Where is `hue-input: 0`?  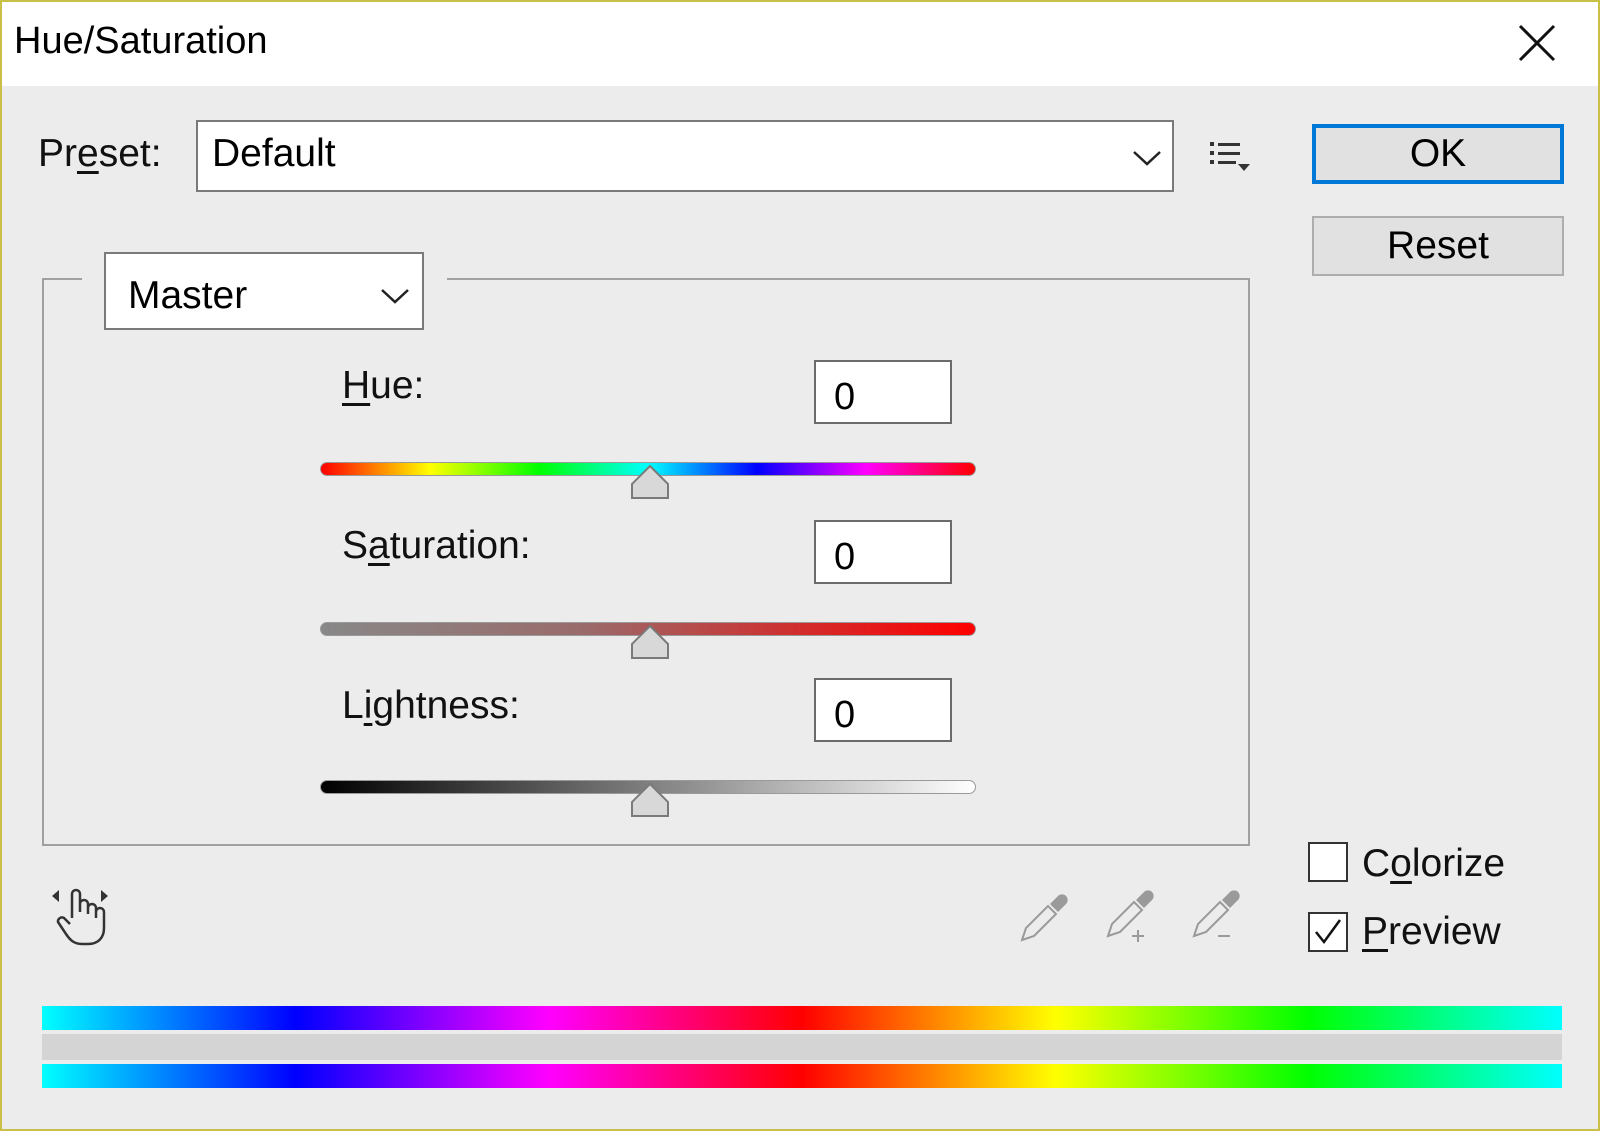
hue-input: 0 is located at coordinates (883, 392).